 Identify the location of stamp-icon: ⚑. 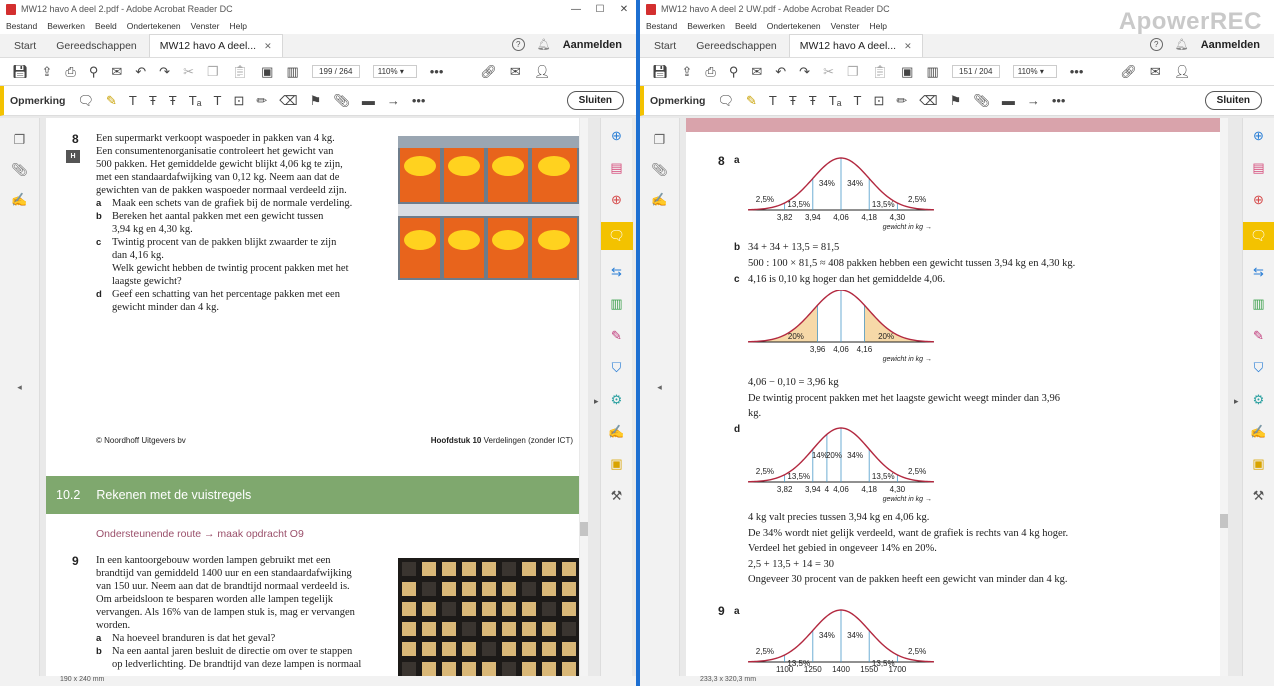
(956, 101).